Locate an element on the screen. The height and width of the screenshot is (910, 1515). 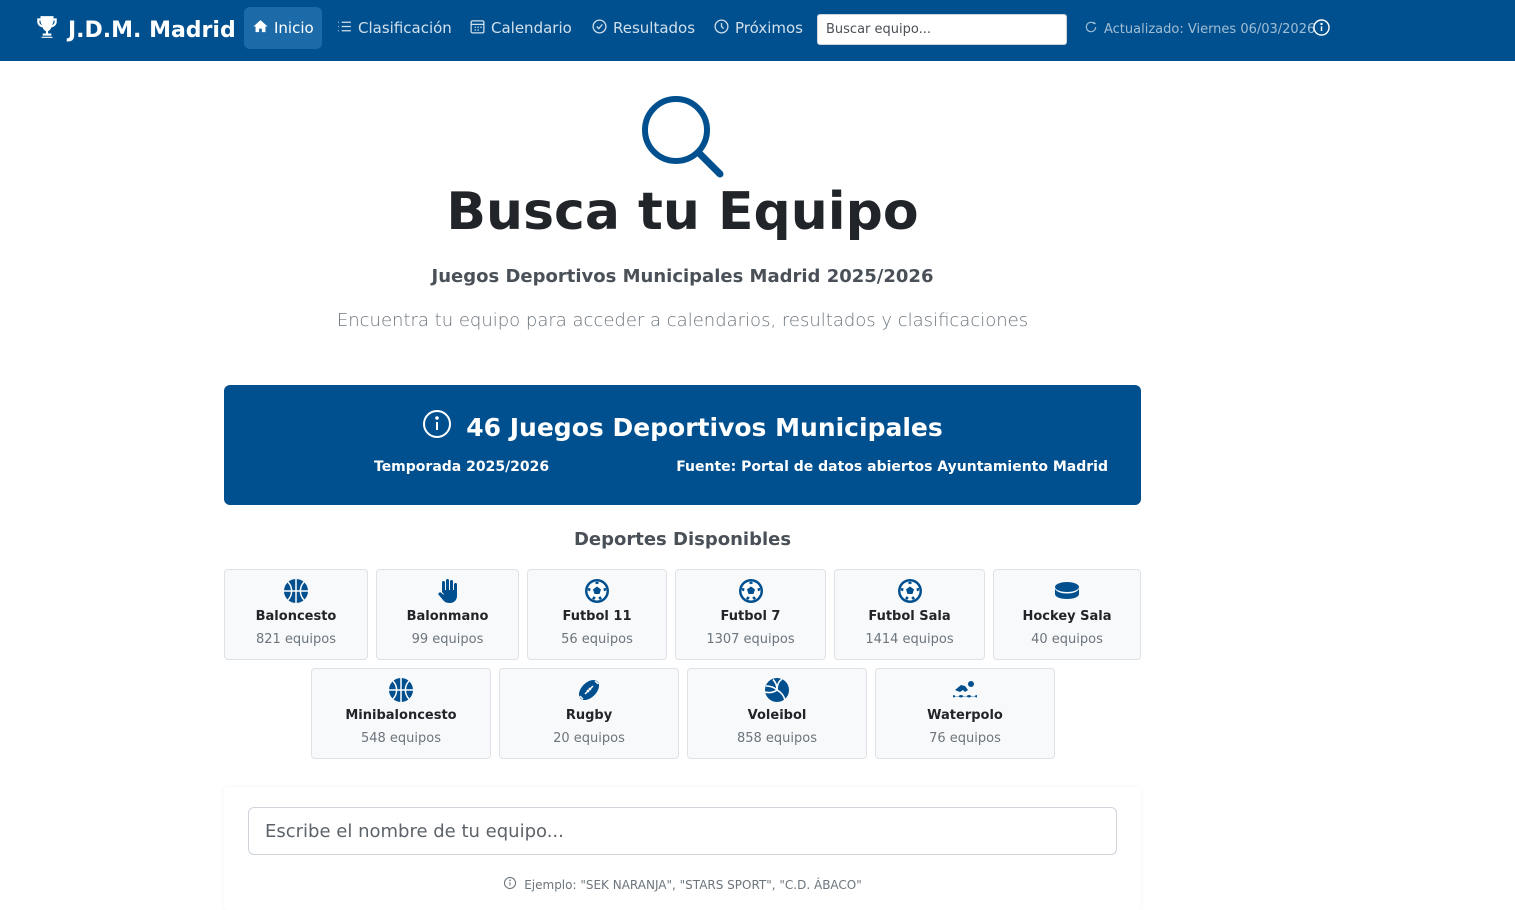
nav-proximos: Próximos is located at coordinates (758, 28).